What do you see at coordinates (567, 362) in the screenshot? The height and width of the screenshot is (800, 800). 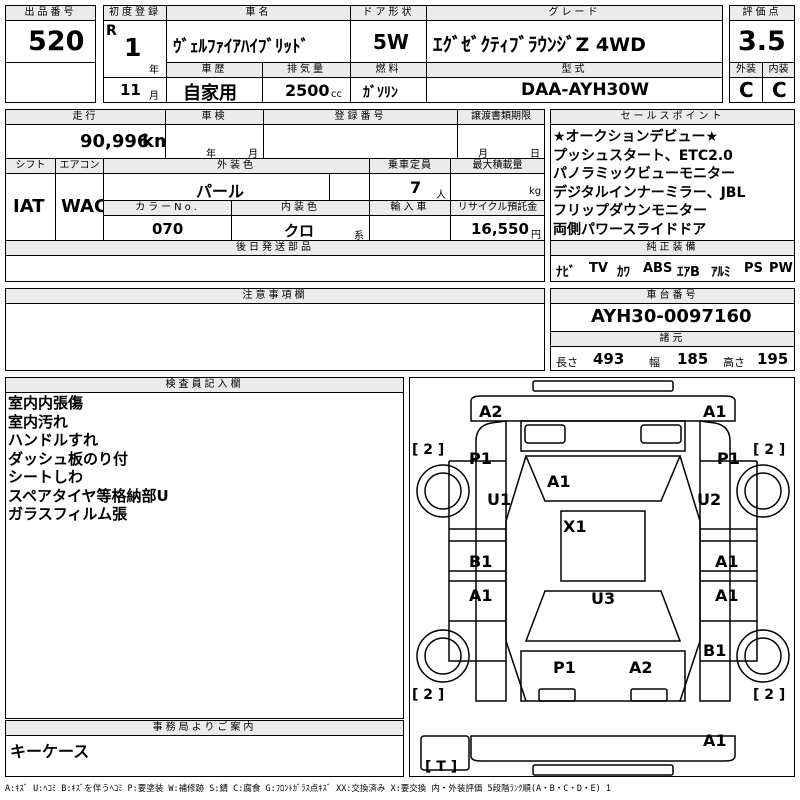 I see `length-label: 長さ` at bounding box center [567, 362].